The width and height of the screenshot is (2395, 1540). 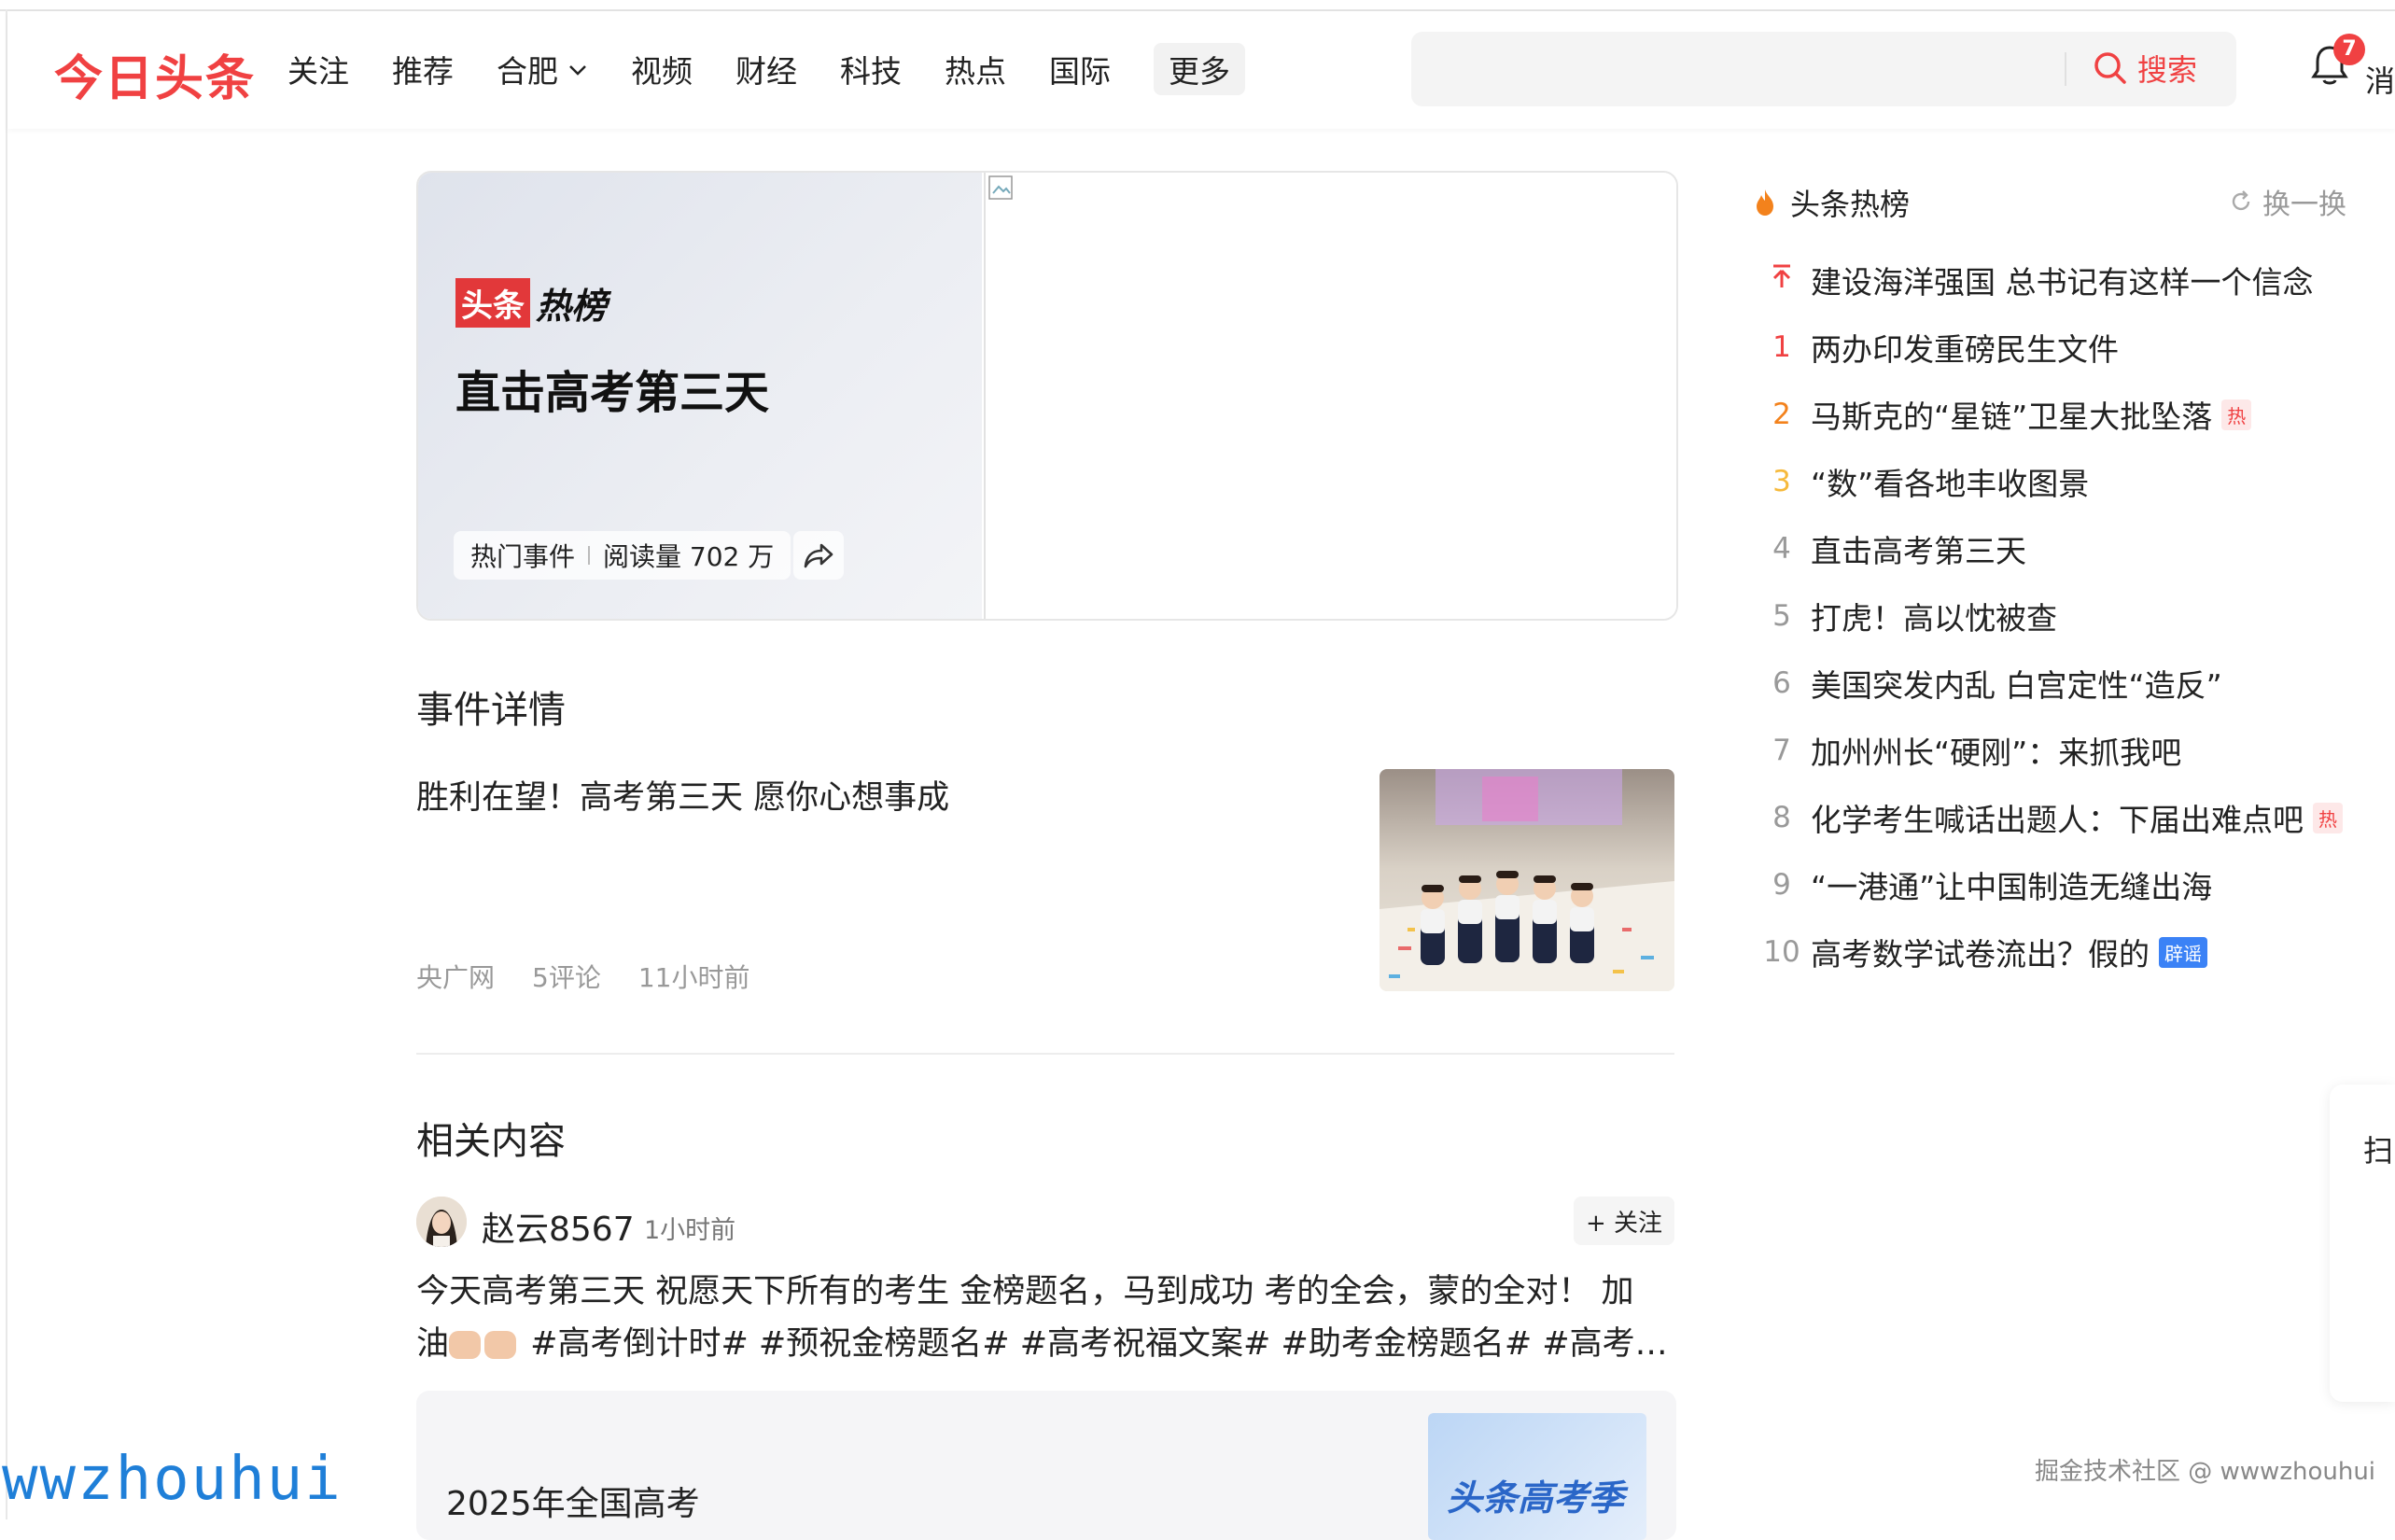 I want to click on search-button: 搜索, so click(x=2145, y=68).